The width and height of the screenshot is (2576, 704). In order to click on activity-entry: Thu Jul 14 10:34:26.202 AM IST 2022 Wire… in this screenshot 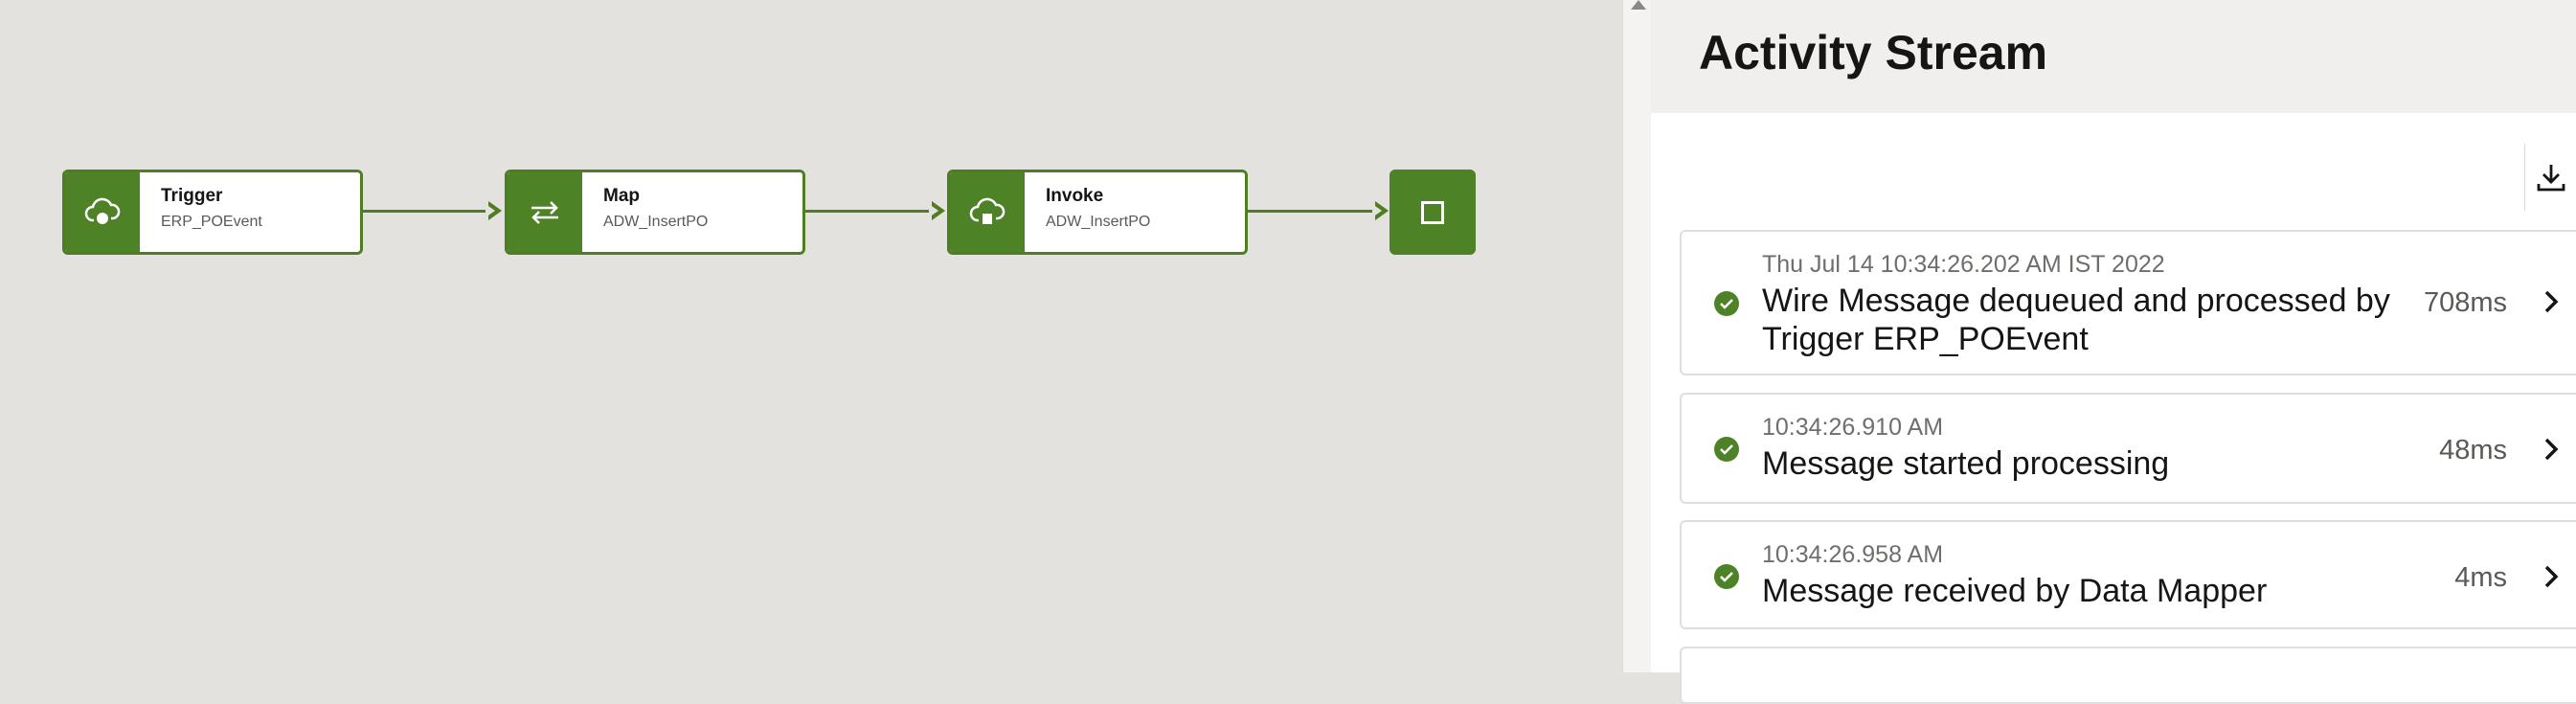, I will do `click(2128, 302)`.